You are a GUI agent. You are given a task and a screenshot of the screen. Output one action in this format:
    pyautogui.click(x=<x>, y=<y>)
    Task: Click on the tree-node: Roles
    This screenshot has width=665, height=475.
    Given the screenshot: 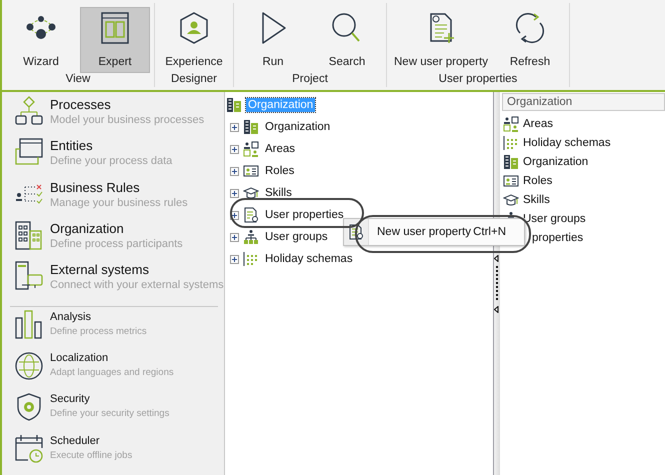 What is the action you would take?
    pyautogui.click(x=279, y=171)
    